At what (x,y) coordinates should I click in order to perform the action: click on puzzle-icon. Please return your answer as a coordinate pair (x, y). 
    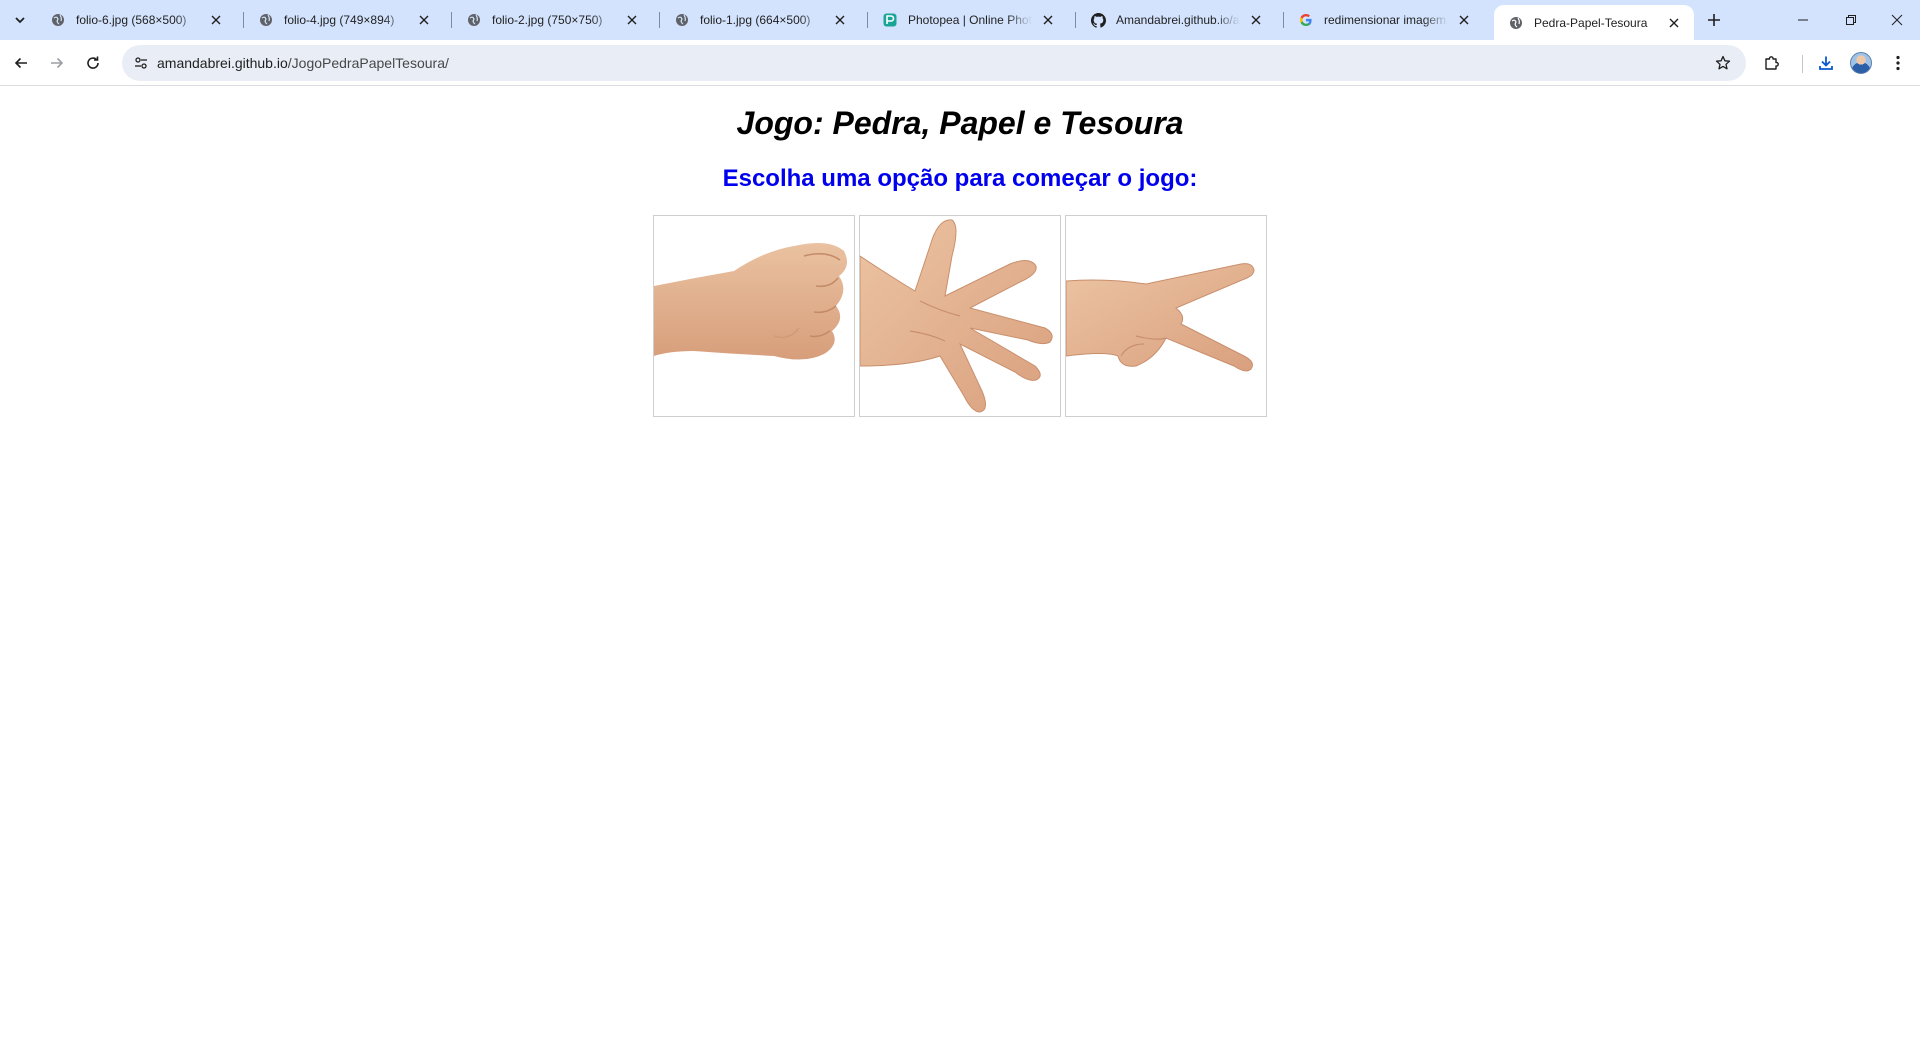
    Looking at the image, I should click on (1772, 63).